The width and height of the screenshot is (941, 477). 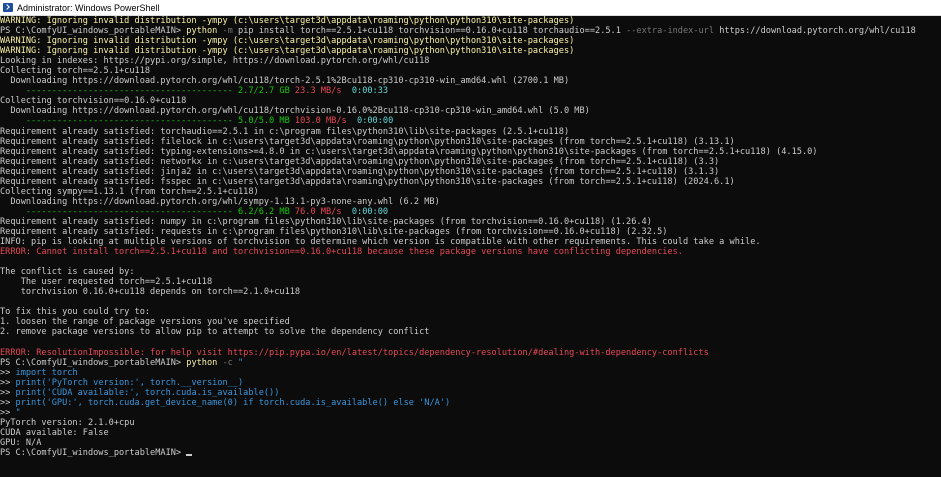 What do you see at coordinates (225, 362) in the screenshot?
I see `console-text-segment: -c` at bounding box center [225, 362].